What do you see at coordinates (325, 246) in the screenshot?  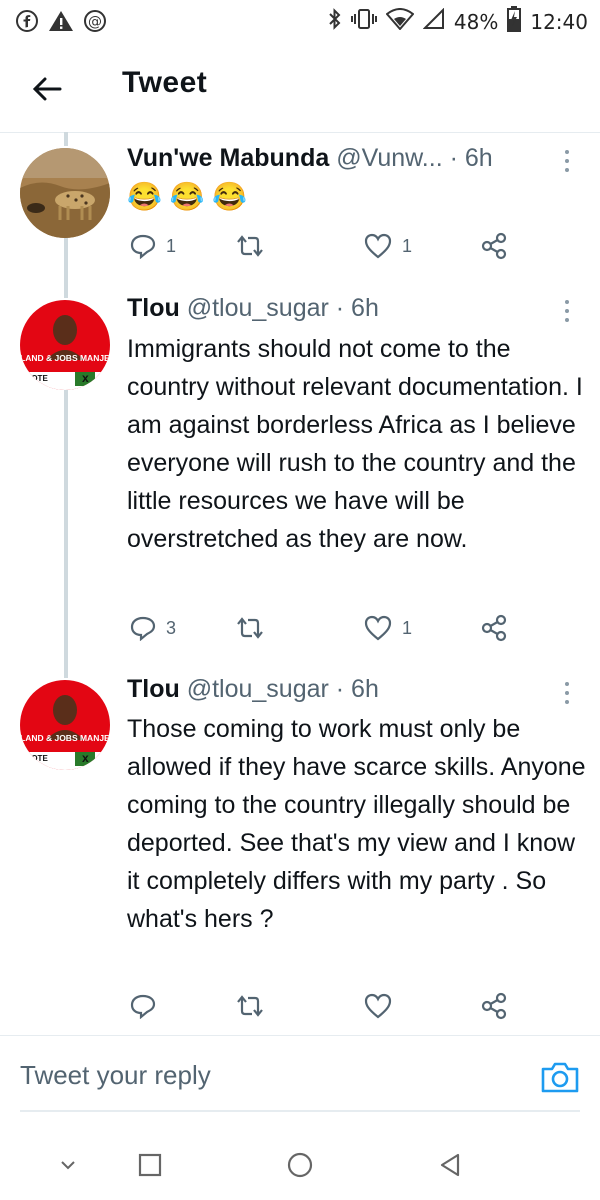 I see `tweet-actions: 1 1` at bounding box center [325, 246].